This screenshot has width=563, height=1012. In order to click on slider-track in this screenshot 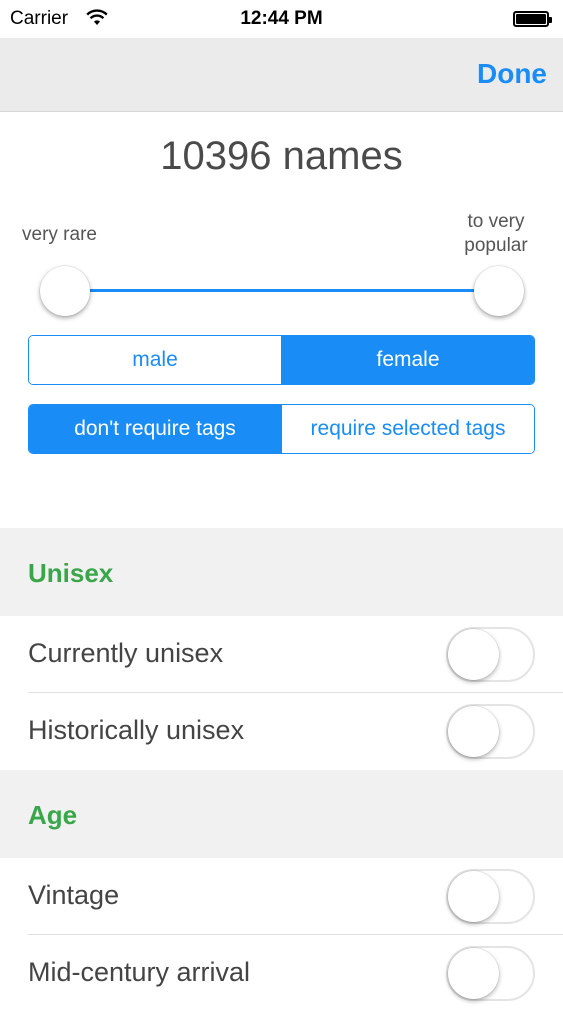, I will do `click(282, 290)`.